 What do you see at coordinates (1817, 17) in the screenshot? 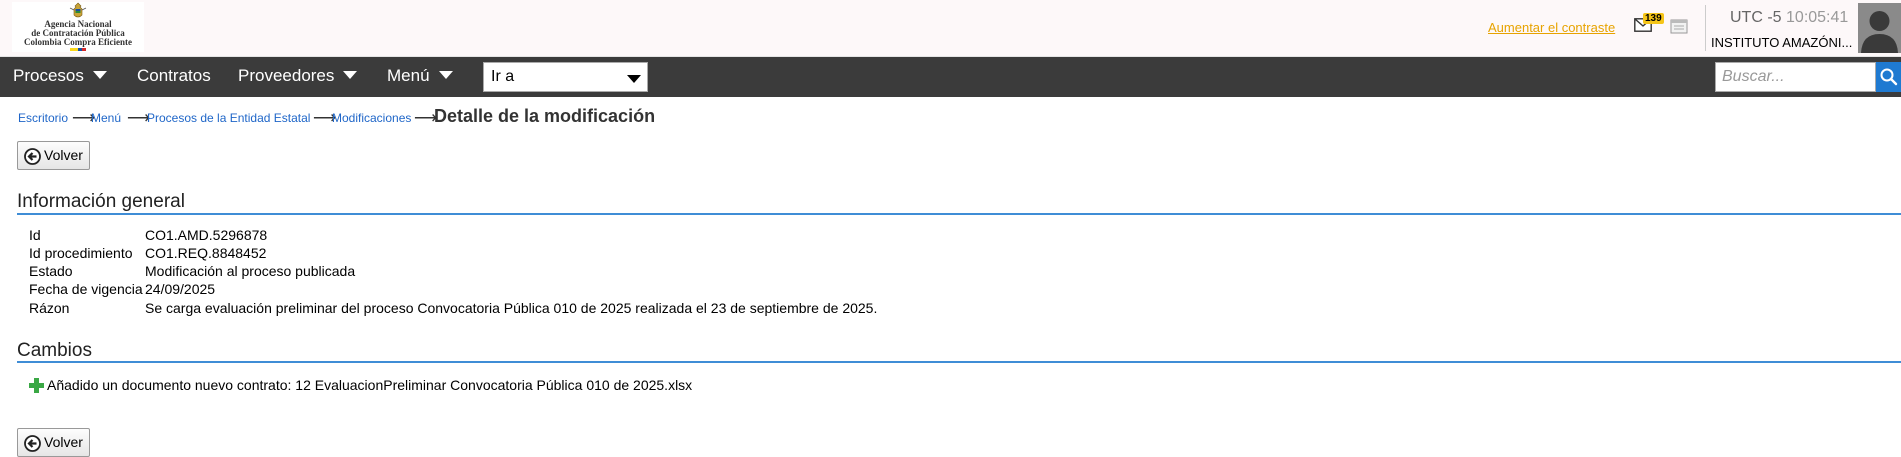
I see `time-label: 10:05:41` at bounding box center [1817, 17].